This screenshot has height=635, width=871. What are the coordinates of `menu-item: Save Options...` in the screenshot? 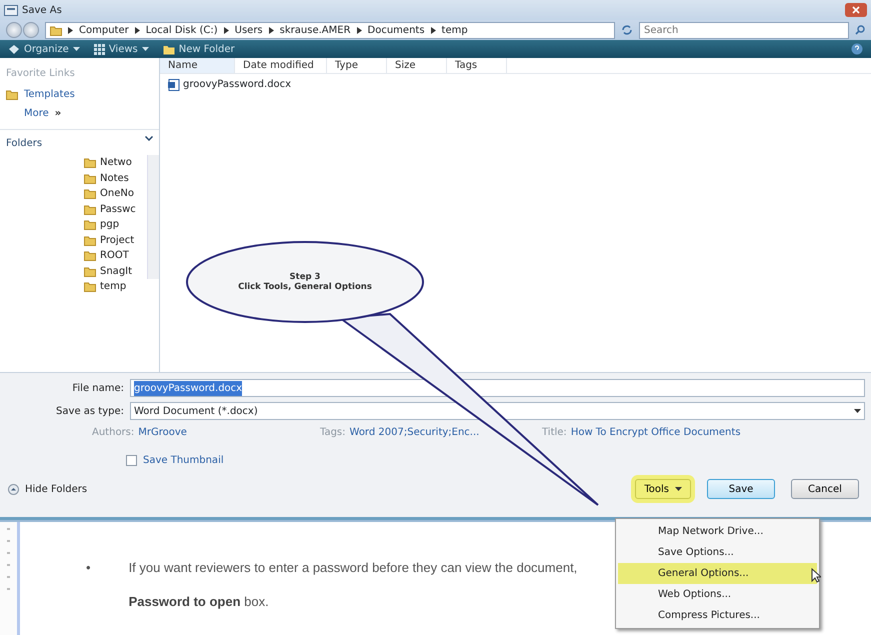 It's located at (717, 552).